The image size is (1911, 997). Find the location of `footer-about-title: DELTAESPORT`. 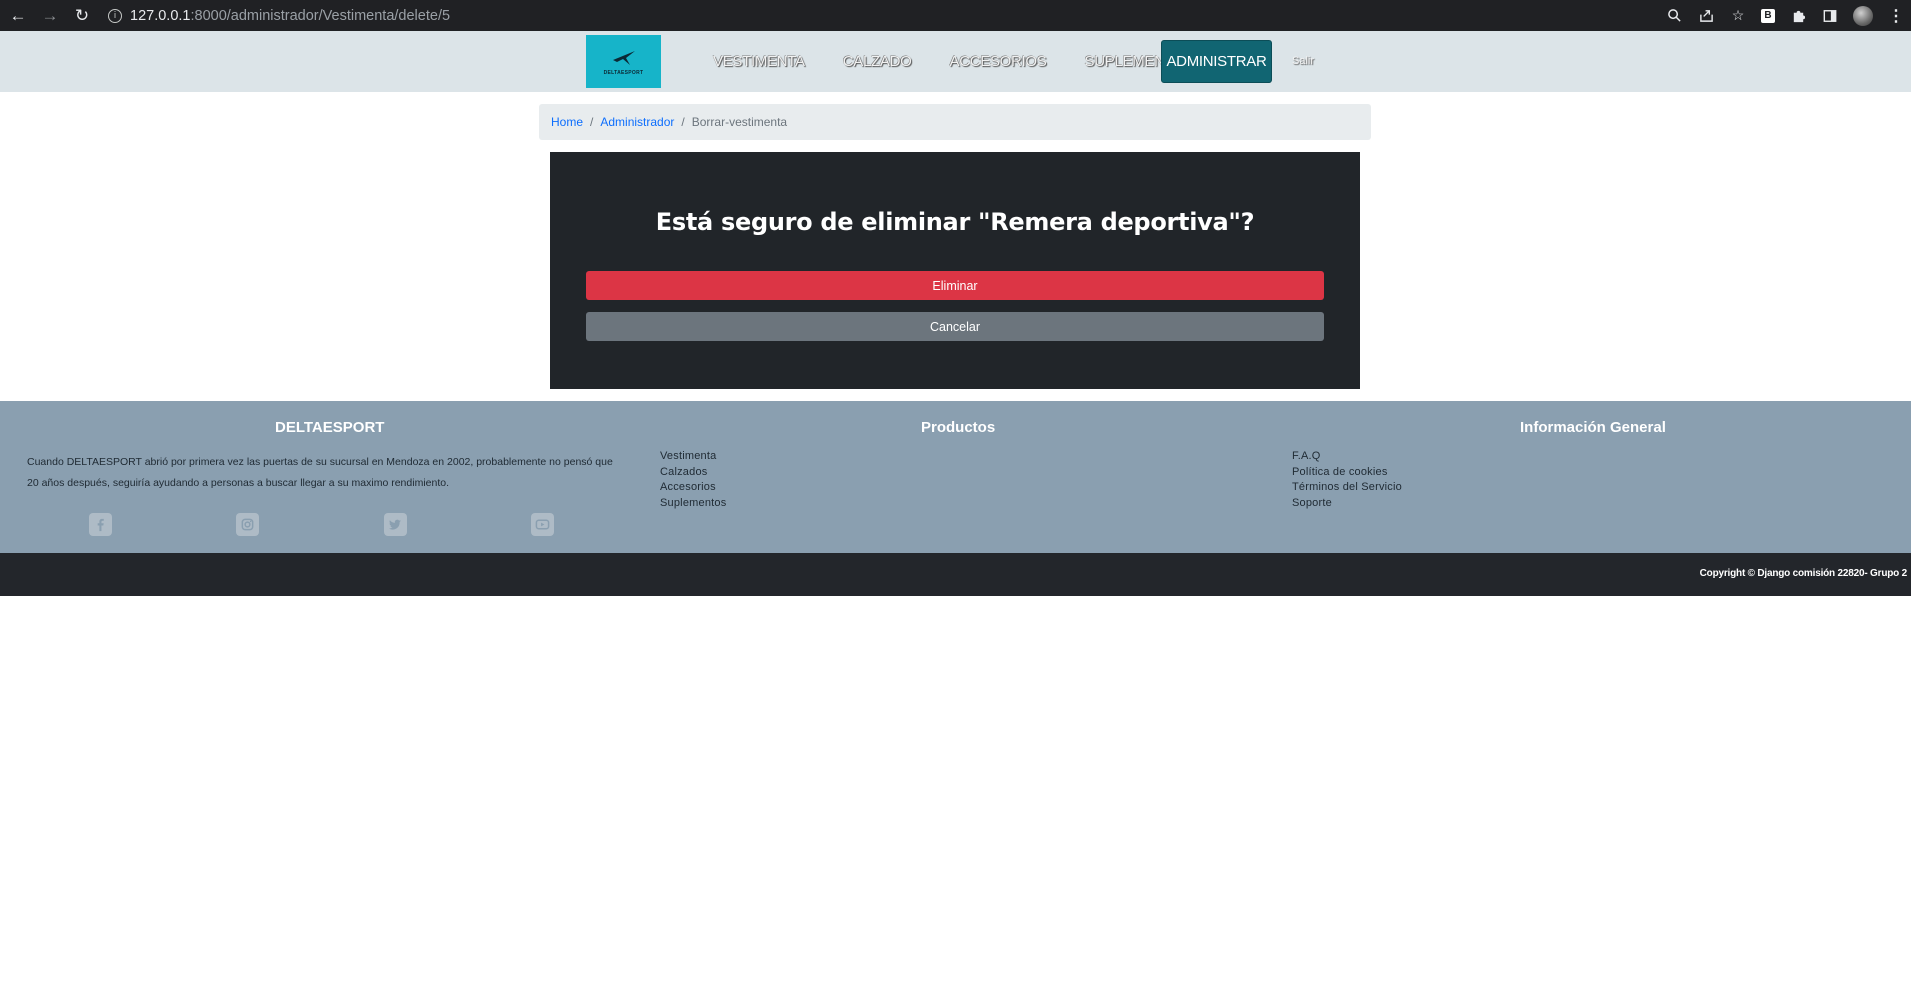

footer-about-title: DELTAESPORT is located at coordinates (330, 427).